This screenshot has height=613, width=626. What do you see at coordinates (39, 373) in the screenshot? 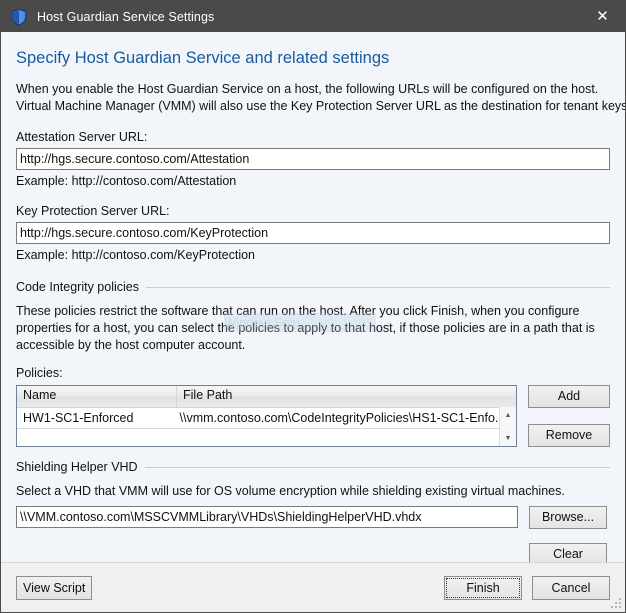
I see `policies-label: Policies:` at bounding box center [39, 373].